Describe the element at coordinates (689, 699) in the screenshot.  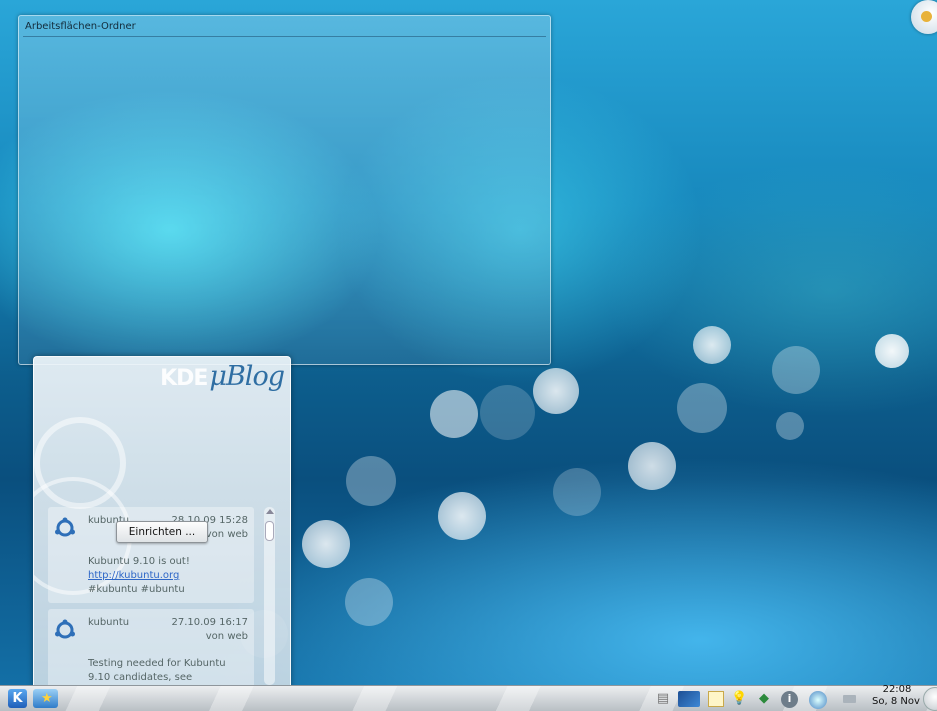
I see `display-icon` at that location.